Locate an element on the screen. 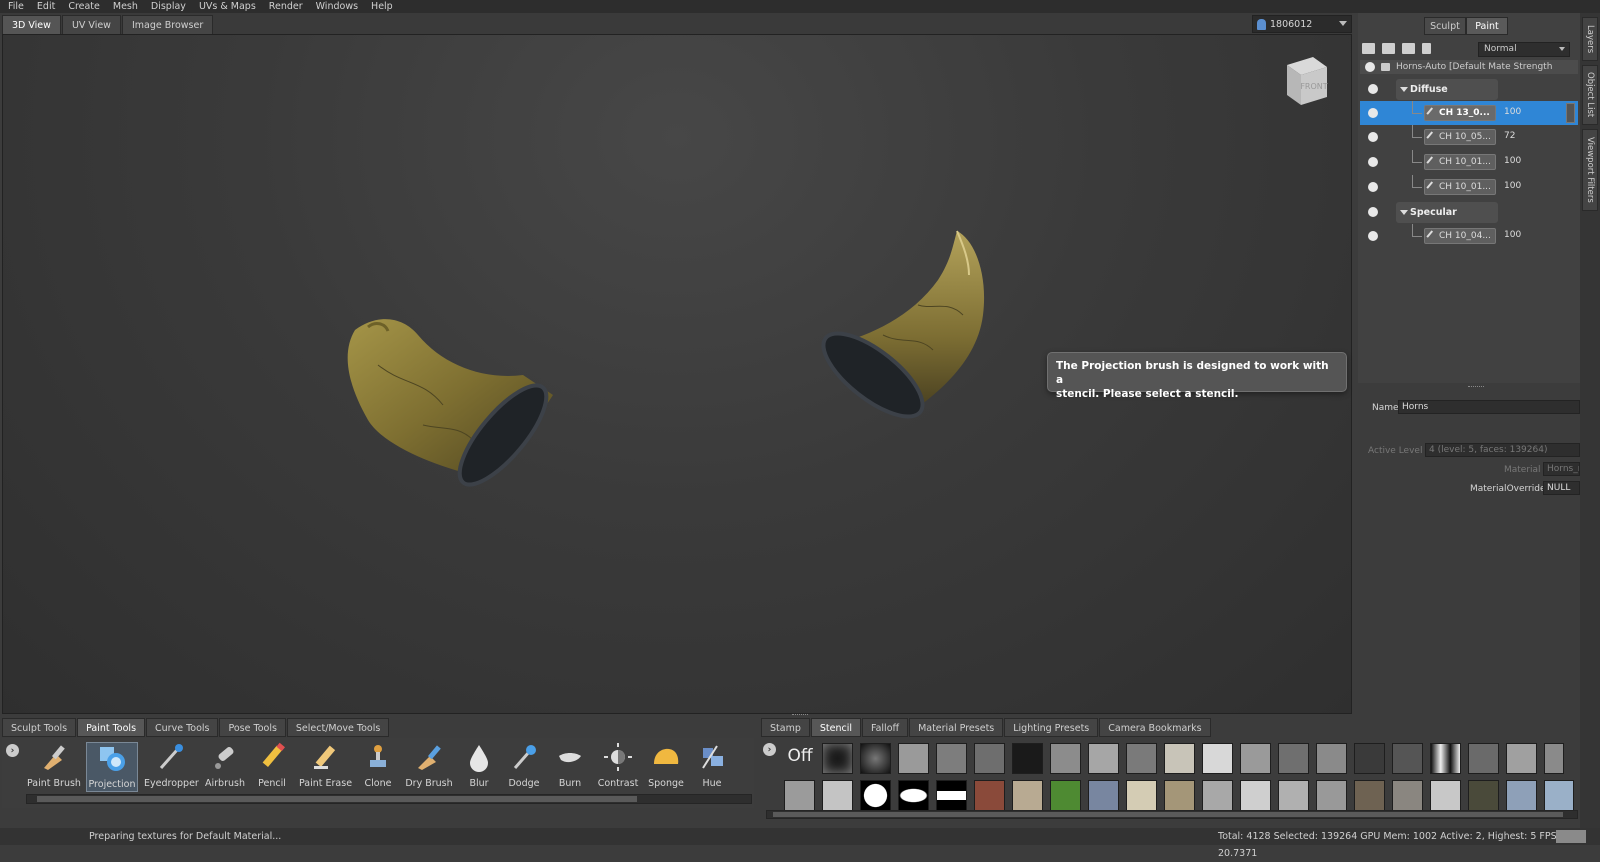  tool-paint-erase: Paint Erase is located at coordinates (325, 767).